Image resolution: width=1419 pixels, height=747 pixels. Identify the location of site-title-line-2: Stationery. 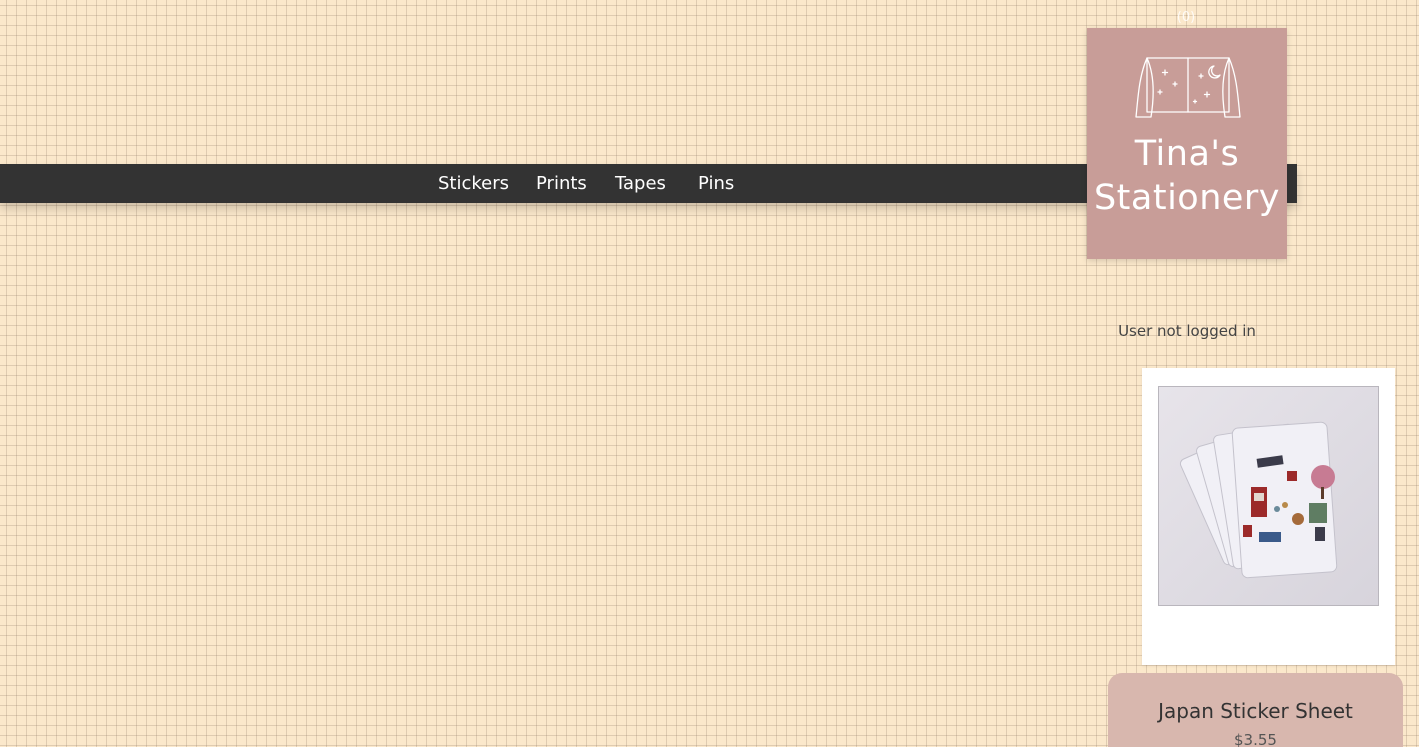
(1187, 198).